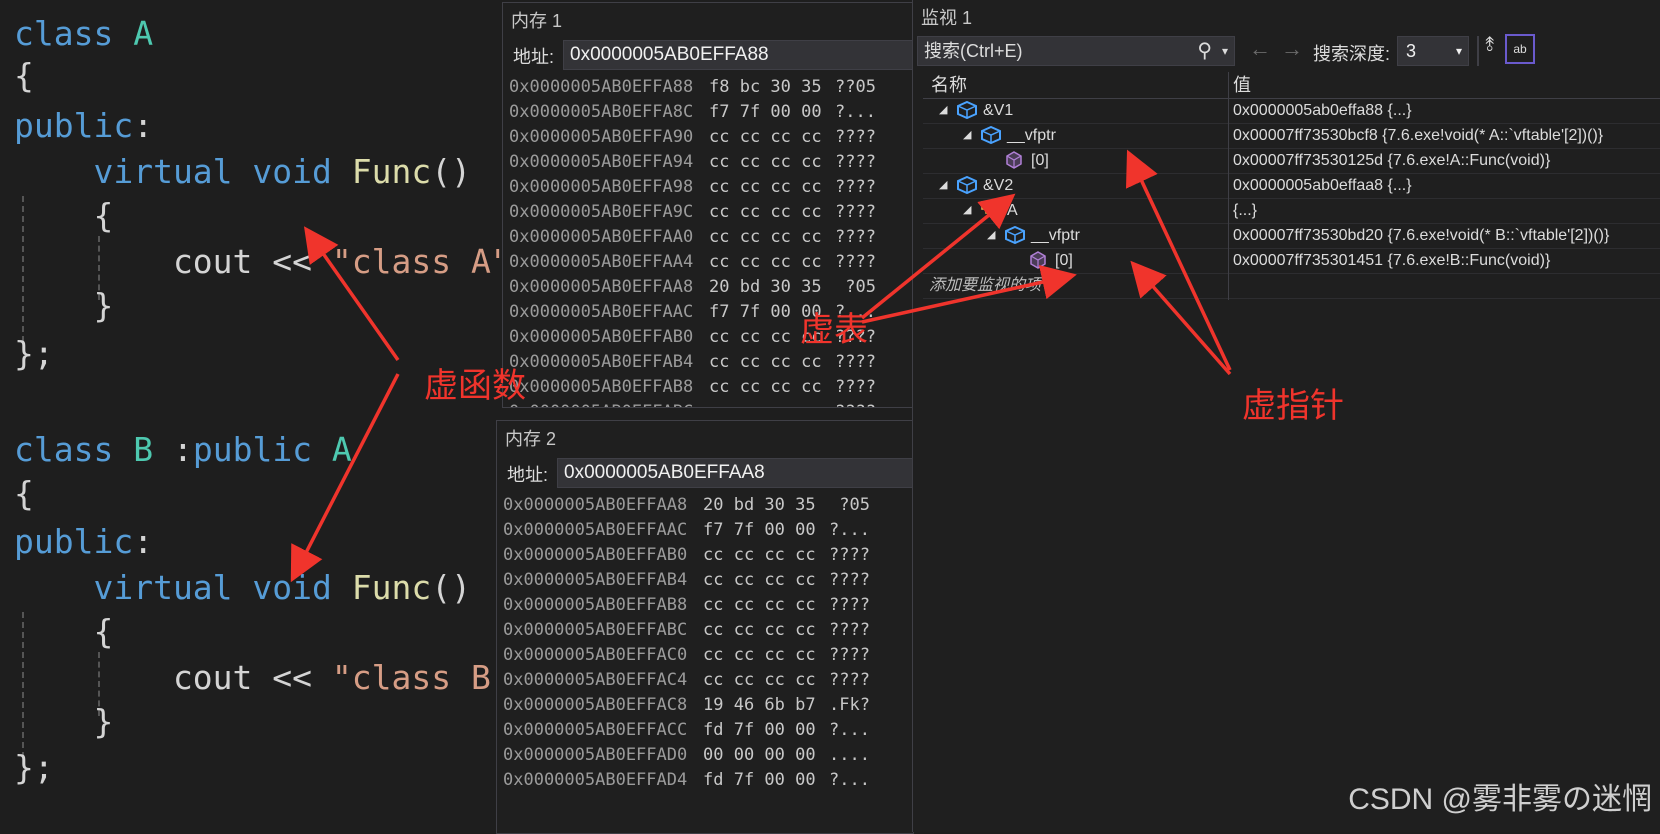 The image size is (1660, 834). What do you see at coordinates (834, 330) in the screenshot?
I see `annotation-virtual-table: 虚表` at bounding box center [834, 330].